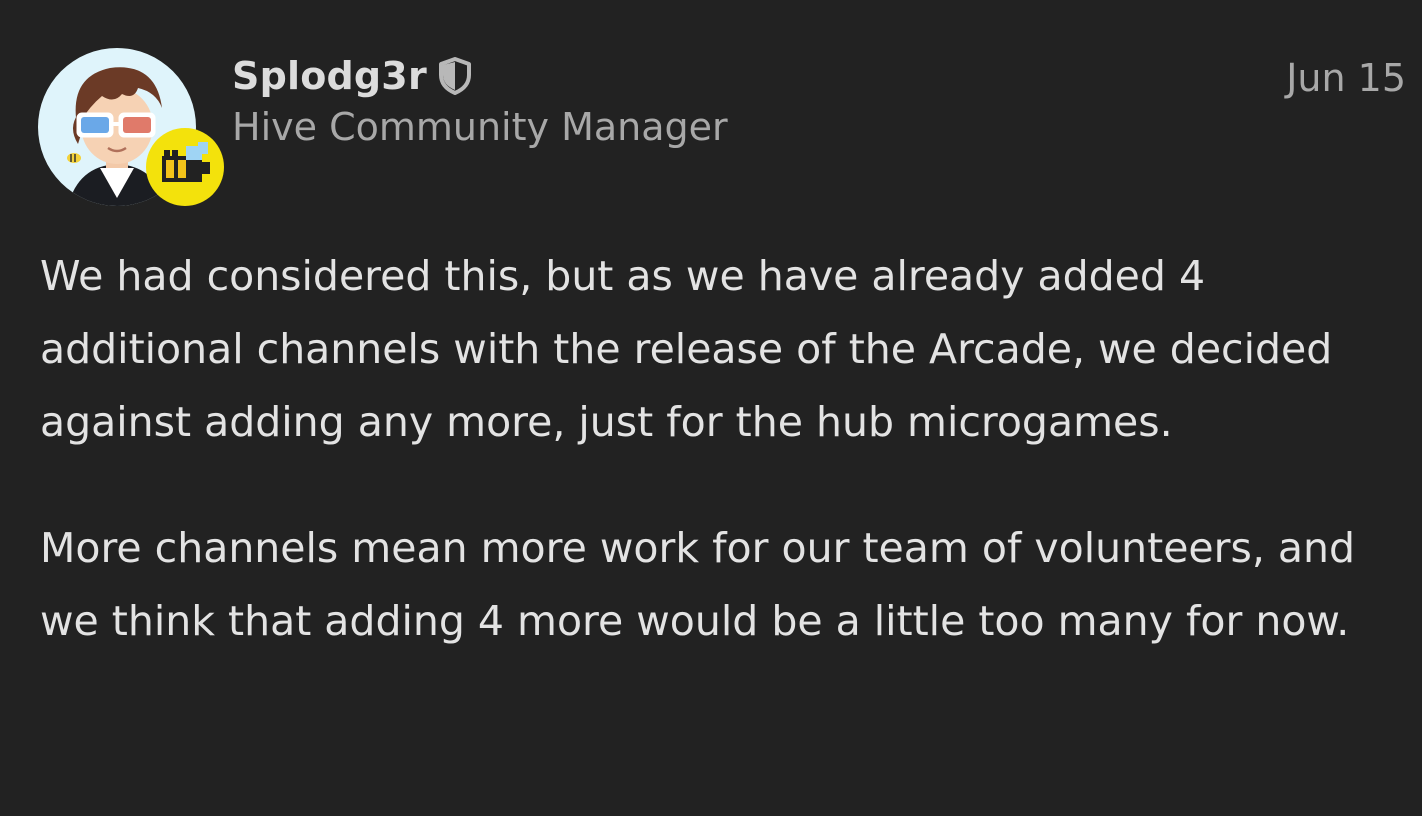 This screenshot has width=1422, height=816. Describe the element at coordinates (480, 101) in the screenshot. I see `post-header: Splodg3r Hive Community Manager` at that location.